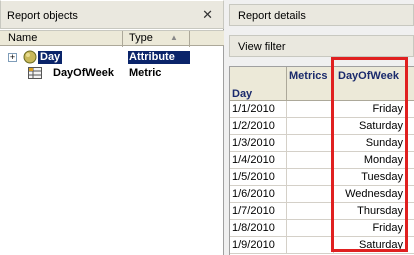  What do you see at coordinates (382, 177) in the screenshot?
I see `dayofweek-cell: Tuesday` at bounding box center [382, 177].